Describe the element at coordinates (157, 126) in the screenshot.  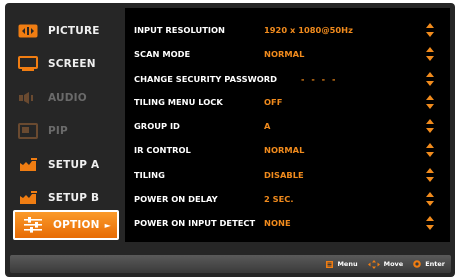
I see `setting-label: GROUP ID` at that location.